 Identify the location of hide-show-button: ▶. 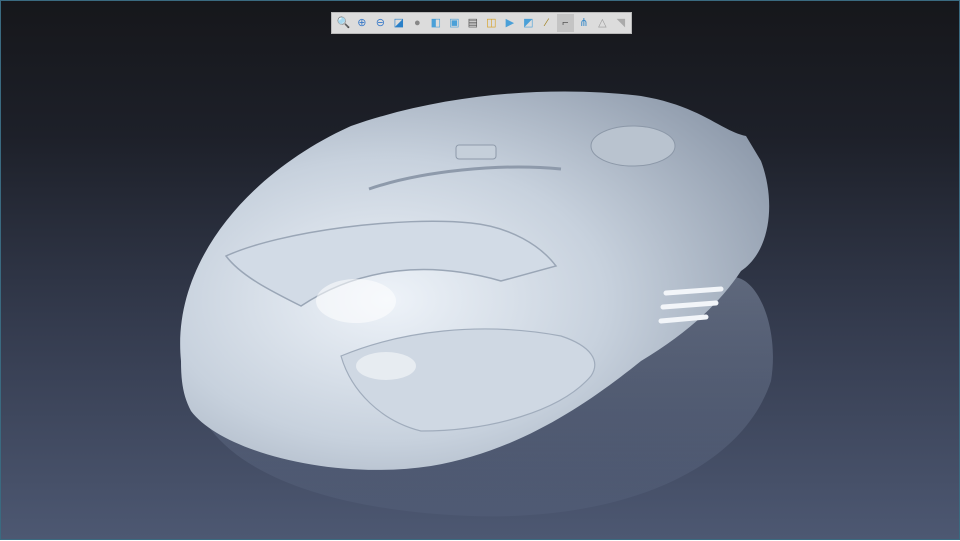
(510, 23).